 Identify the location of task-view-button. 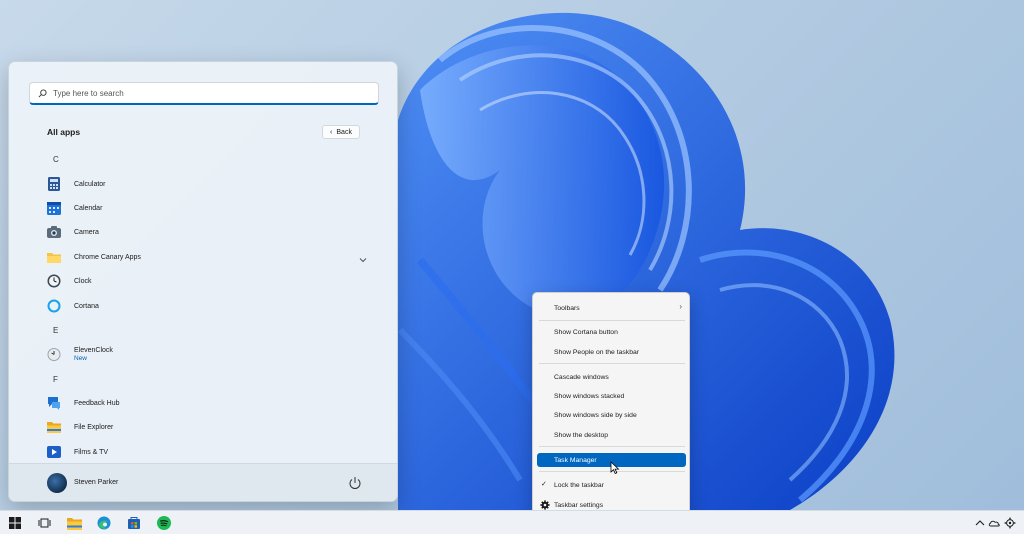
(44, 523).